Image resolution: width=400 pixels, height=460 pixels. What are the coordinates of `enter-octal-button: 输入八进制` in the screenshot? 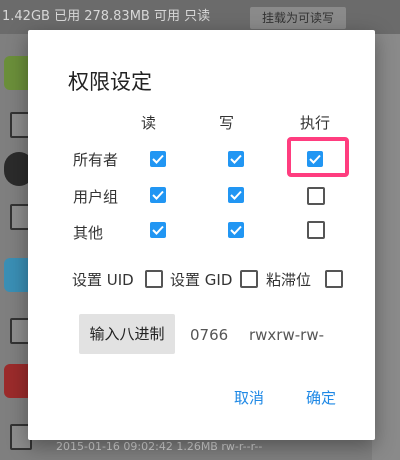 It's located at (127, 334).